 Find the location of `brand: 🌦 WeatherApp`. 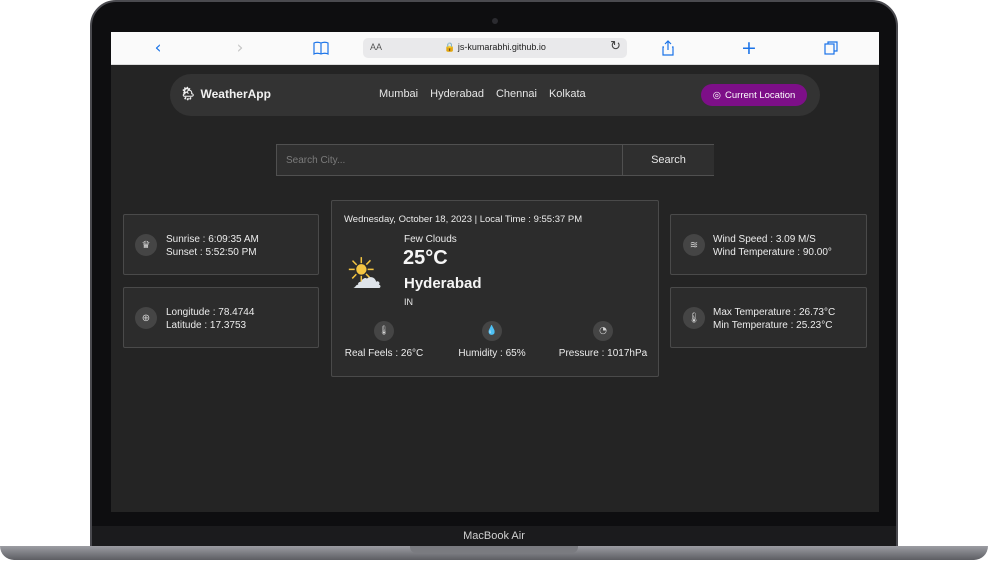

brand: 🌦 WeatherApp is located at coordinates (225, 94).